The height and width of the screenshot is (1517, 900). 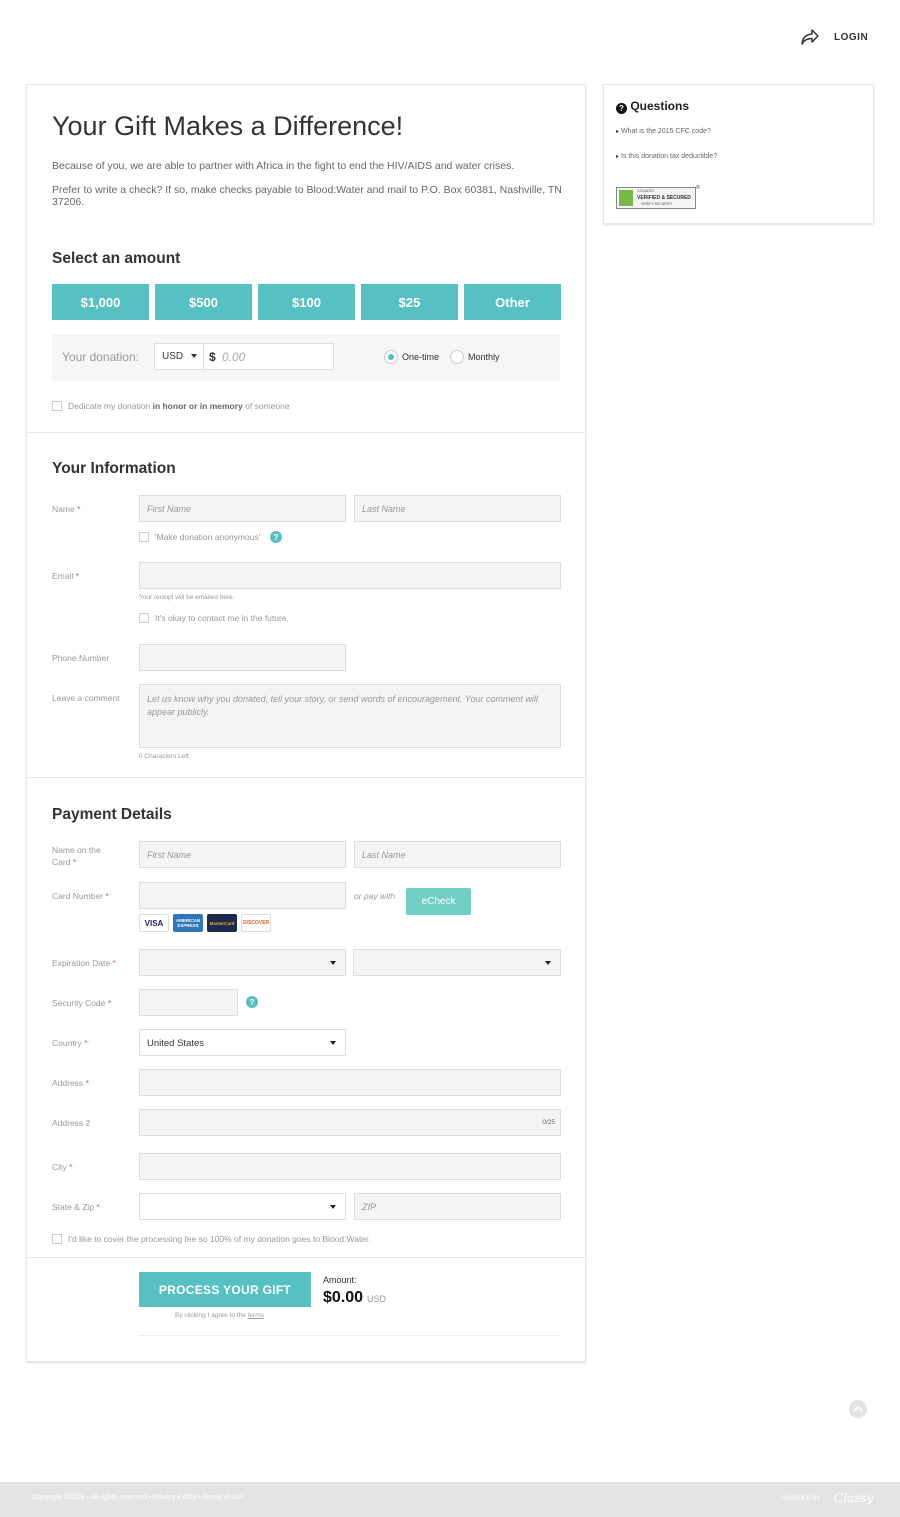 I want to click on radio-one-time, so click(x=391, y=357).